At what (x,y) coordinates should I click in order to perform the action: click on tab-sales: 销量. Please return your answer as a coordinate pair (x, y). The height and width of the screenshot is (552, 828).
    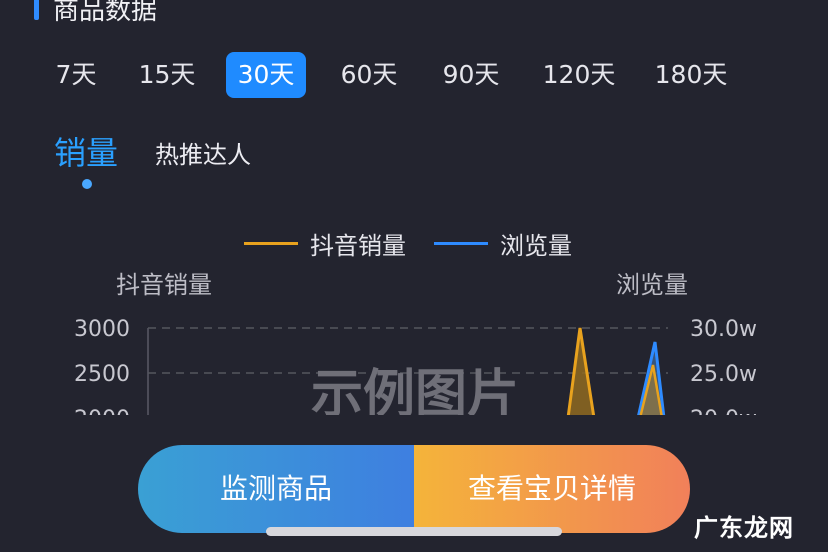
    Looking at the image, I should click on (86, 151).